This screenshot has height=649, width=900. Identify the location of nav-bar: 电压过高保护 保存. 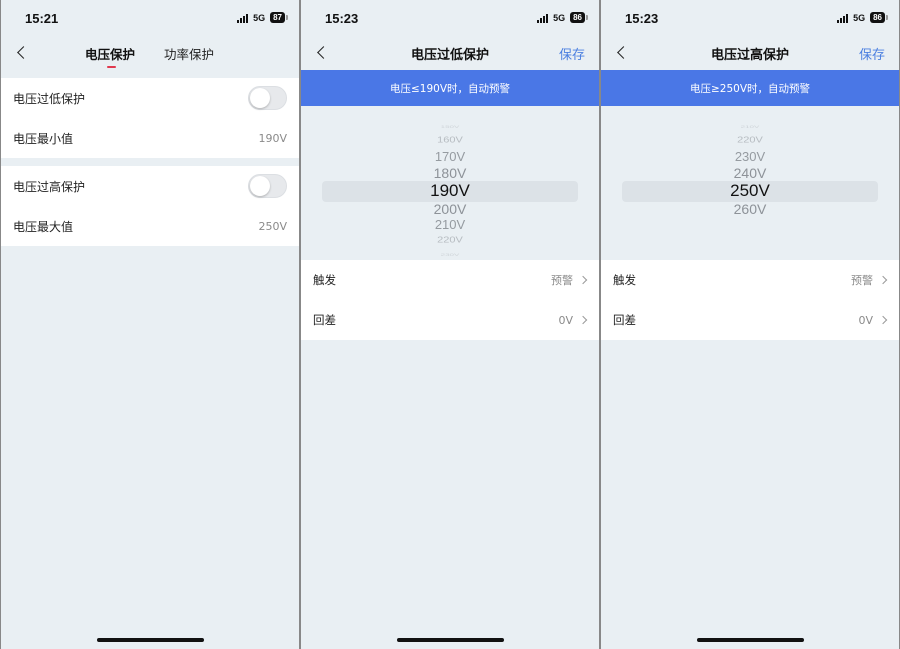
(750, 53).